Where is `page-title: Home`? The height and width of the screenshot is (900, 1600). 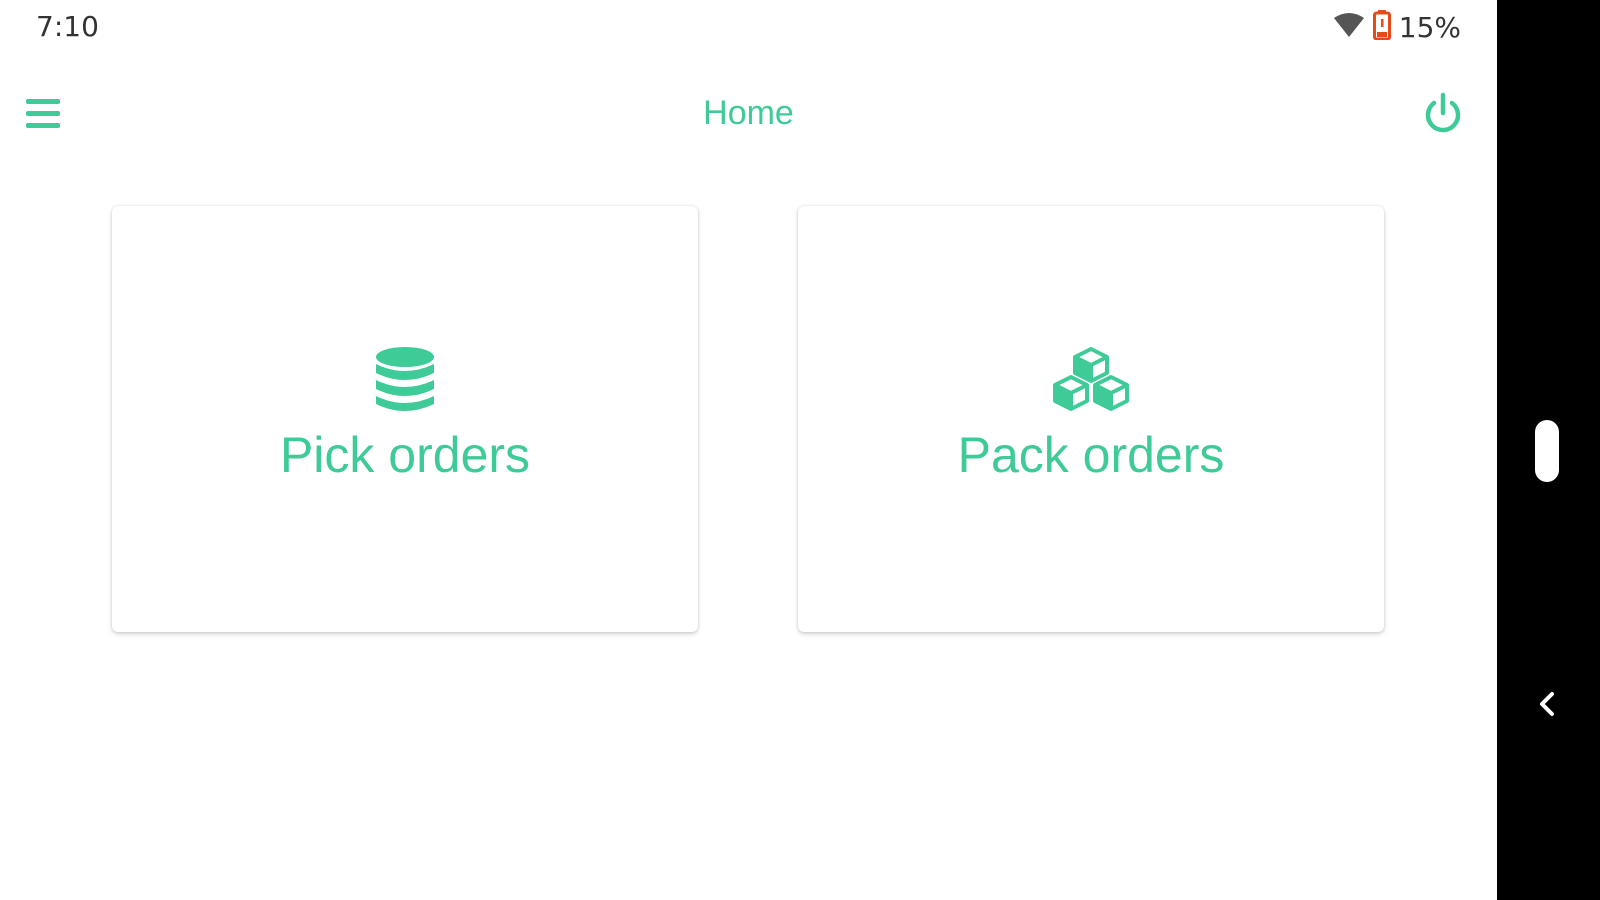
page-title: Home is located at coordinates (748, 113).